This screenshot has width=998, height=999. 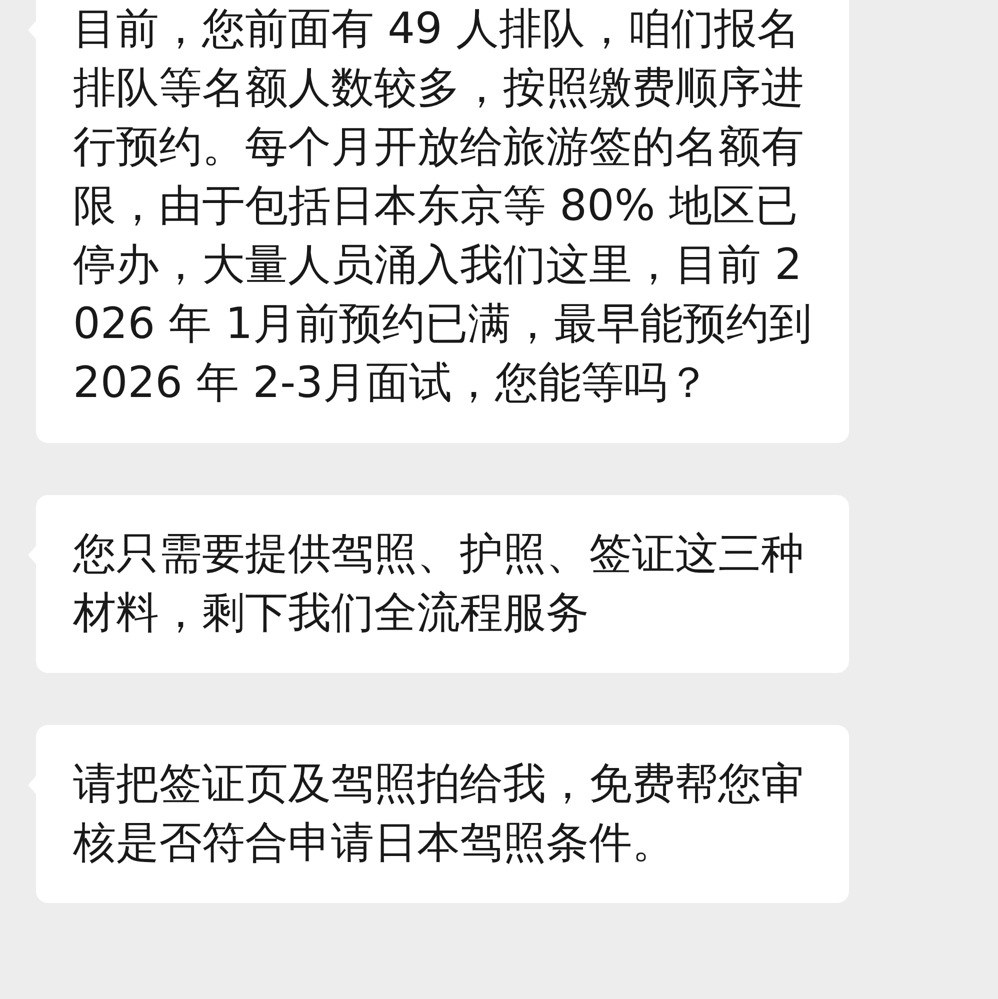 What do you see at coordinates (442, 814) in the screenshot?
I see `message-bubble: 请把签证页及驾照拍给我，免费帮您审核是否符合申请日本驾照条件。` at bounding box center [442, 814].